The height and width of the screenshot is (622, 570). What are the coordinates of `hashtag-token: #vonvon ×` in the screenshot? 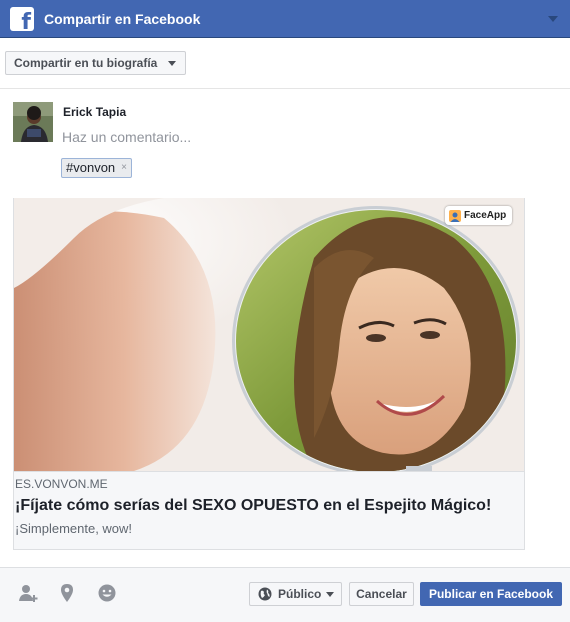 It's located at (96, 168).